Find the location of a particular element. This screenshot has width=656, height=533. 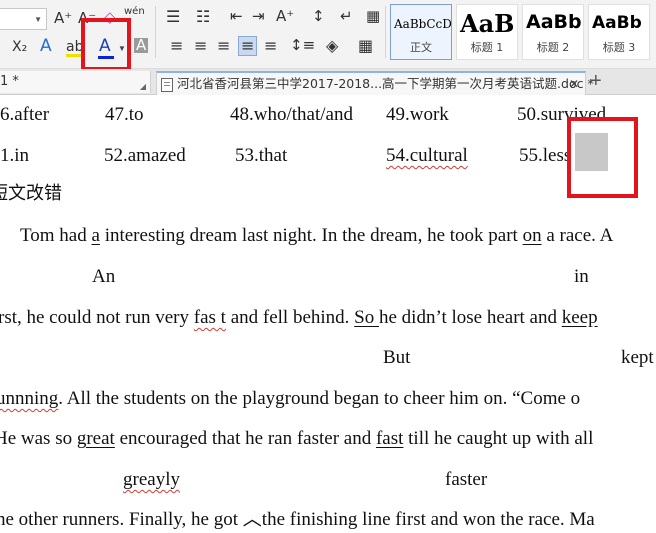

answer-47: 47.to is located at coordinates (124, 114).